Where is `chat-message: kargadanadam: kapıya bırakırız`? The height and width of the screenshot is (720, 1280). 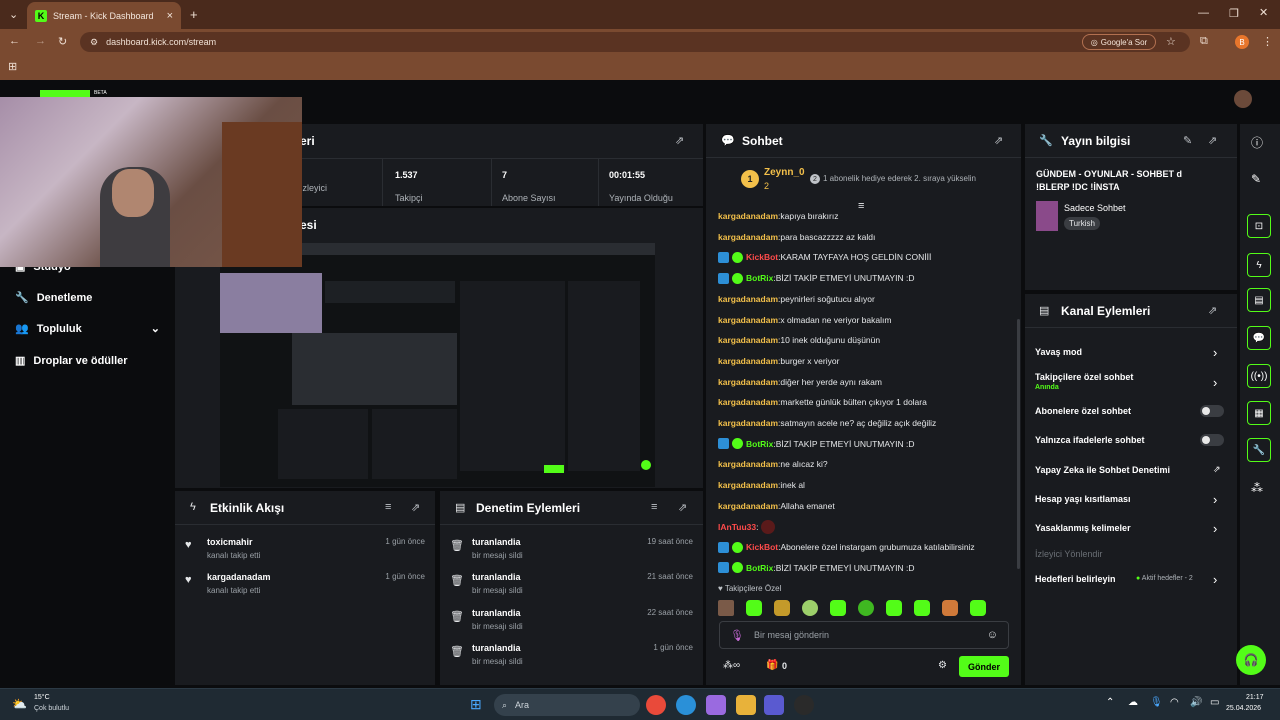
chat-message: kargadanadam: kapıya bırakırız is located at coordinates (778, 216).